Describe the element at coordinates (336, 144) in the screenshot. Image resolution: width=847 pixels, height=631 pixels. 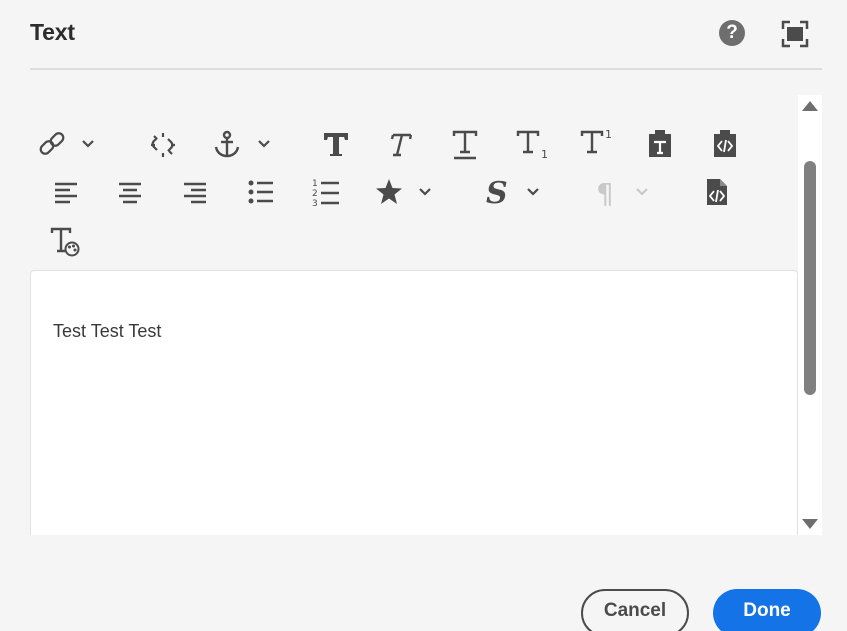
I see `bold-icon` at that location.